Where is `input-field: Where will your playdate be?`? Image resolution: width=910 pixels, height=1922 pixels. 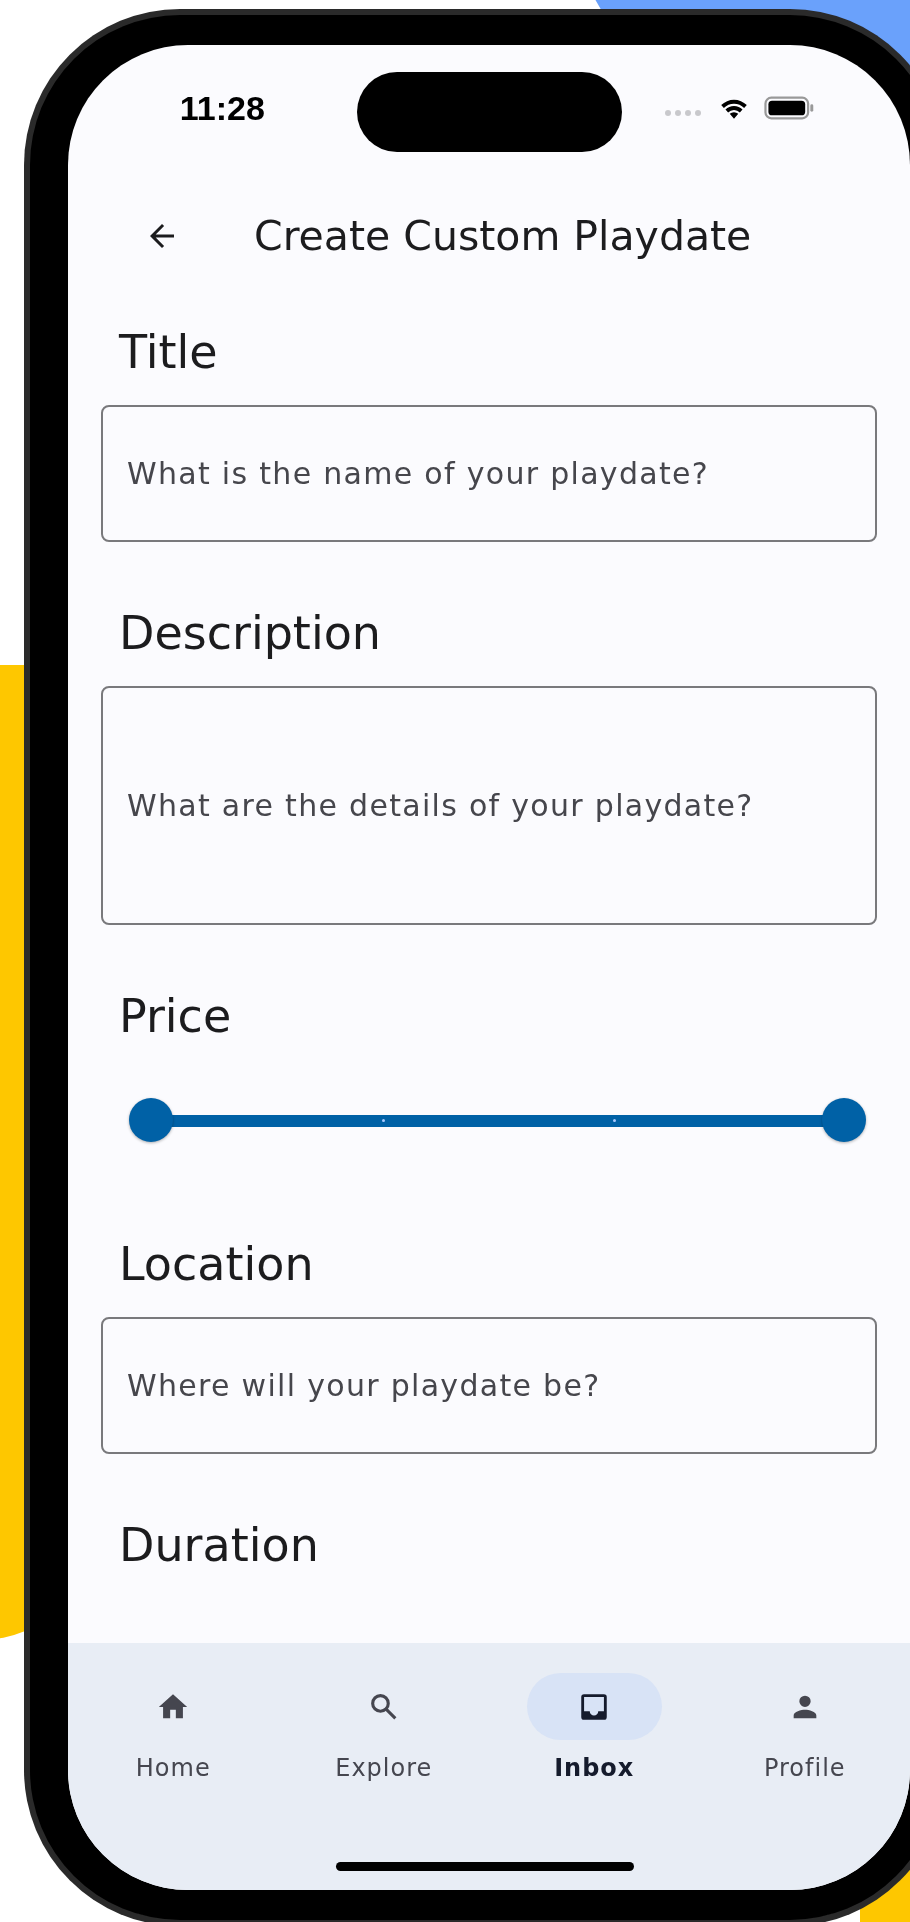
input-field: Where will your playdate be? is located at coordinates (489, 1385).